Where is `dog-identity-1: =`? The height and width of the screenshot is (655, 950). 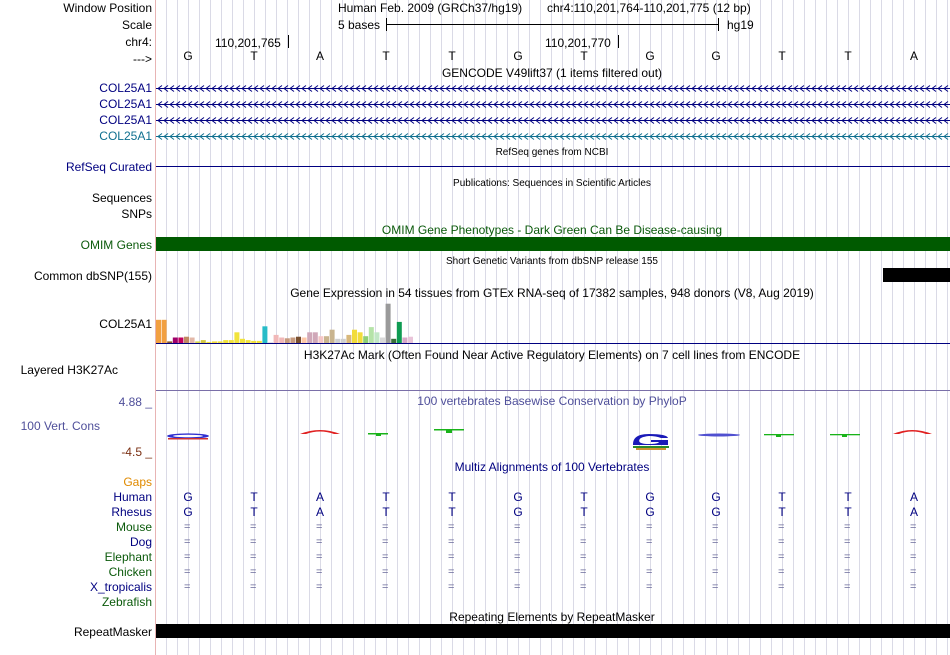 dog-identity-1: = is located at coordinates (187, 542).